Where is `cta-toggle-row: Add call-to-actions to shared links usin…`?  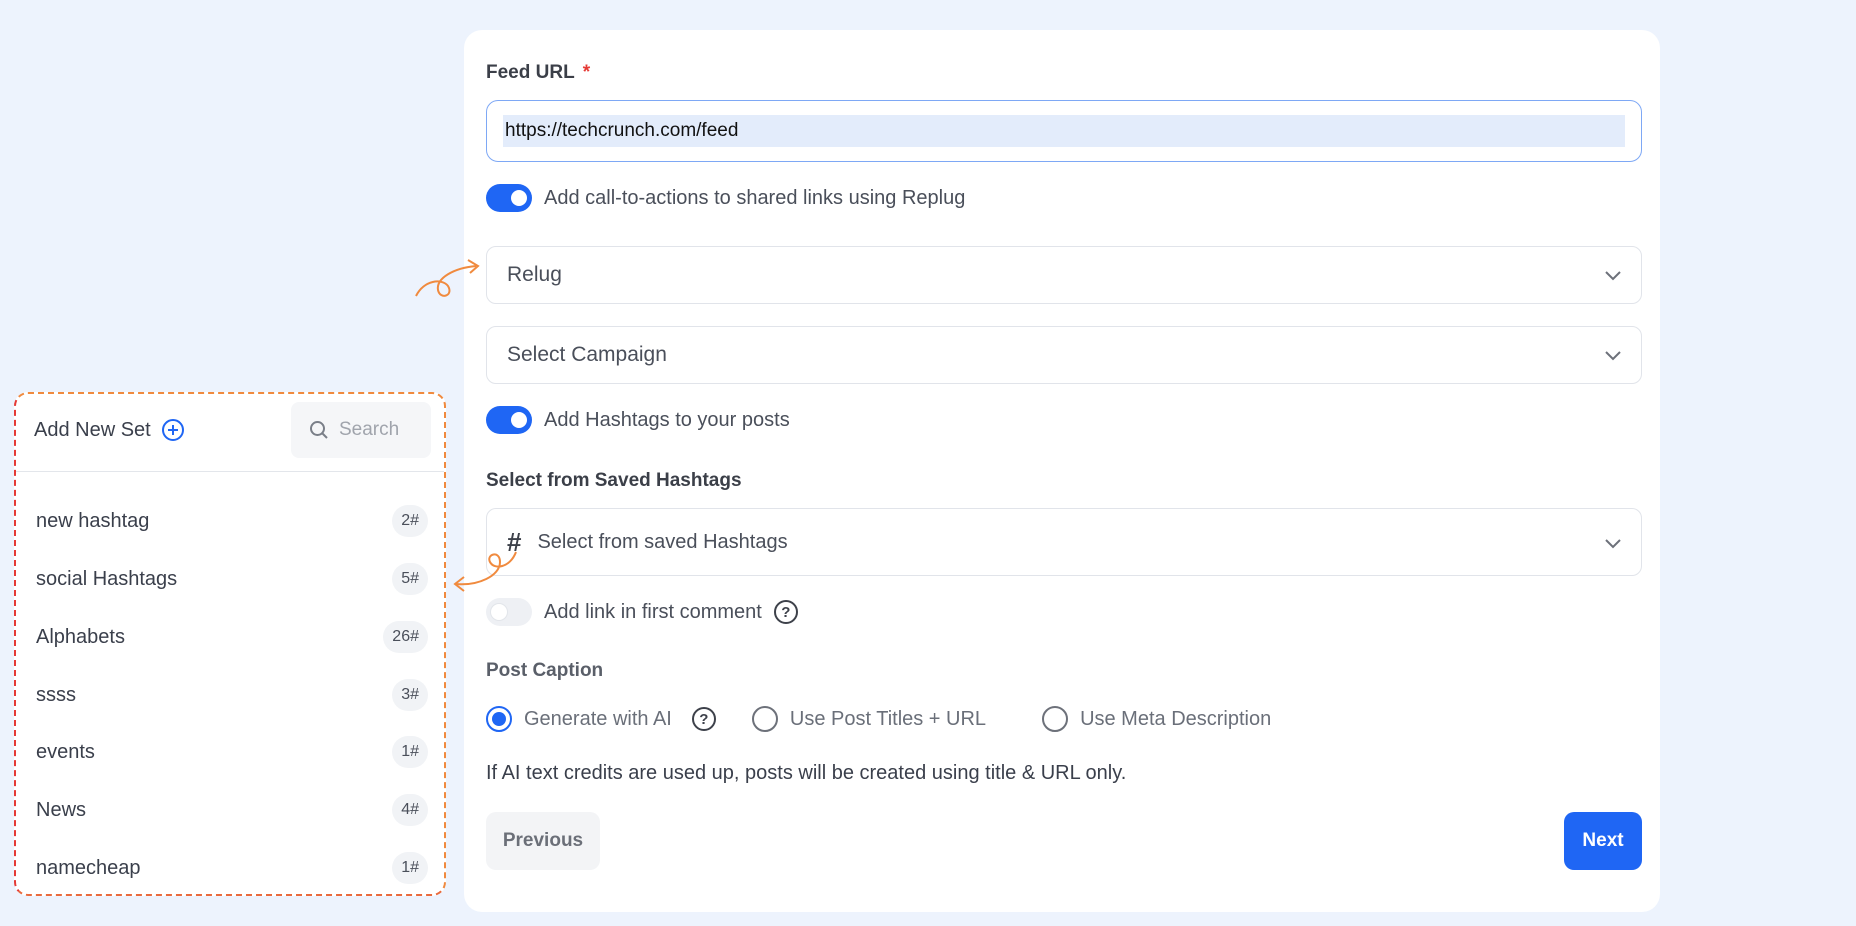
cta-toggle-row: Add call-to-actions to shared links usin… is located at coordinates (725, 198).